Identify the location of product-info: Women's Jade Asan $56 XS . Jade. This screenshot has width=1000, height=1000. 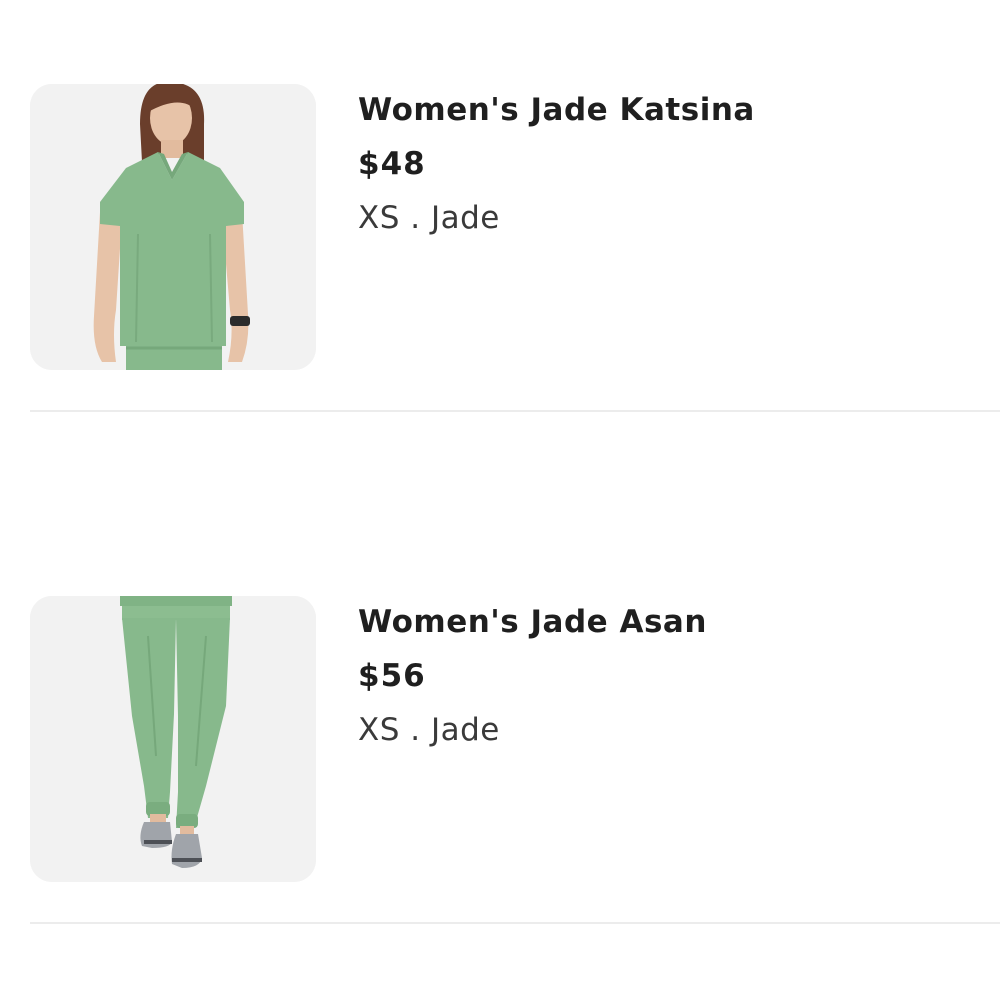
(668, 676).